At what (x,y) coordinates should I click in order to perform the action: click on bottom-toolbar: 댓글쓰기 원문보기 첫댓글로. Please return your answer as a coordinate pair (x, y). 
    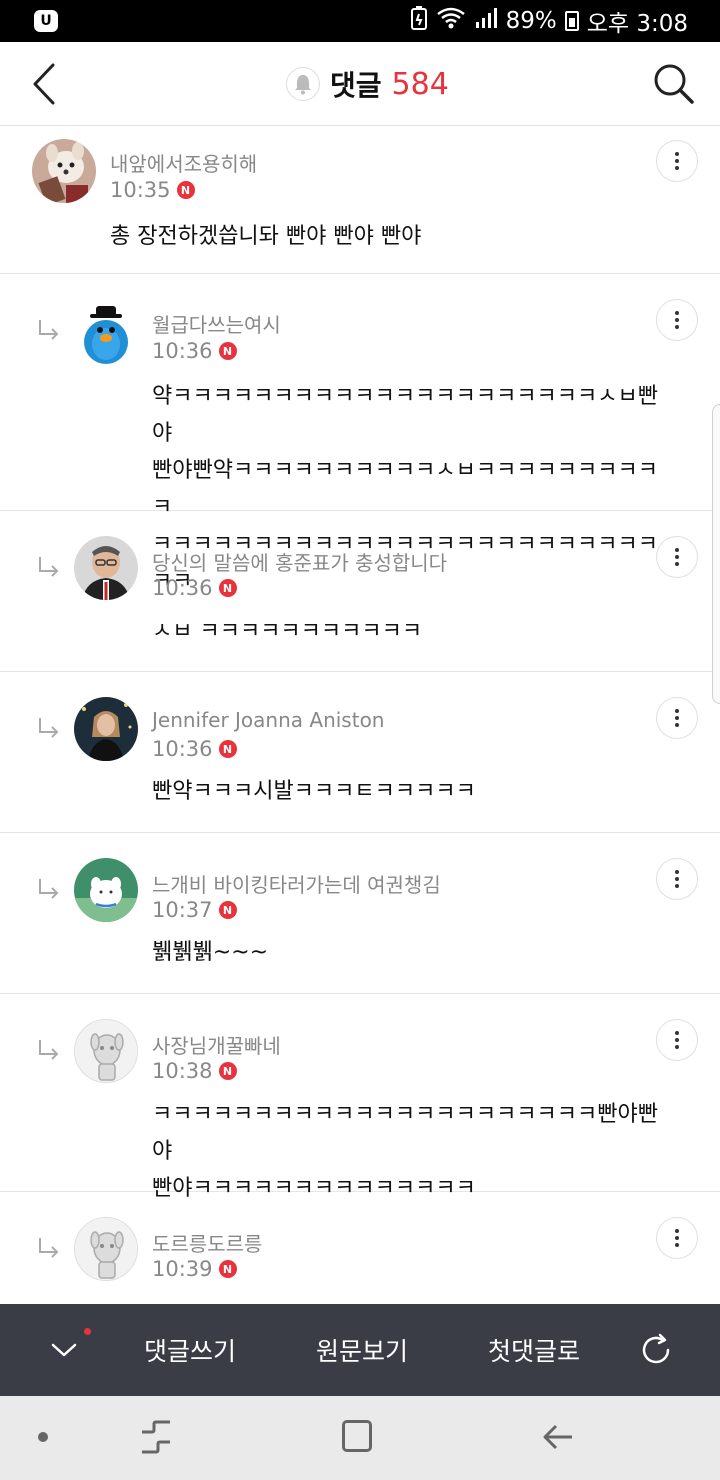
    Looking at the image, I should click on (360, 1350).